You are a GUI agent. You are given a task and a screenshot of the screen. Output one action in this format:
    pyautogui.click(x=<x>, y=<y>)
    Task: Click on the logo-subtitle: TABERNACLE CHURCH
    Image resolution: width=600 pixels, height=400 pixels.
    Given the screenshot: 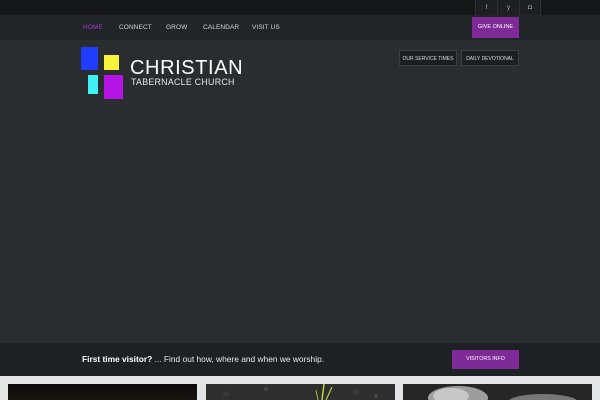 What is the action you would take?
    pyautogui.click(x=183, y=82)
    